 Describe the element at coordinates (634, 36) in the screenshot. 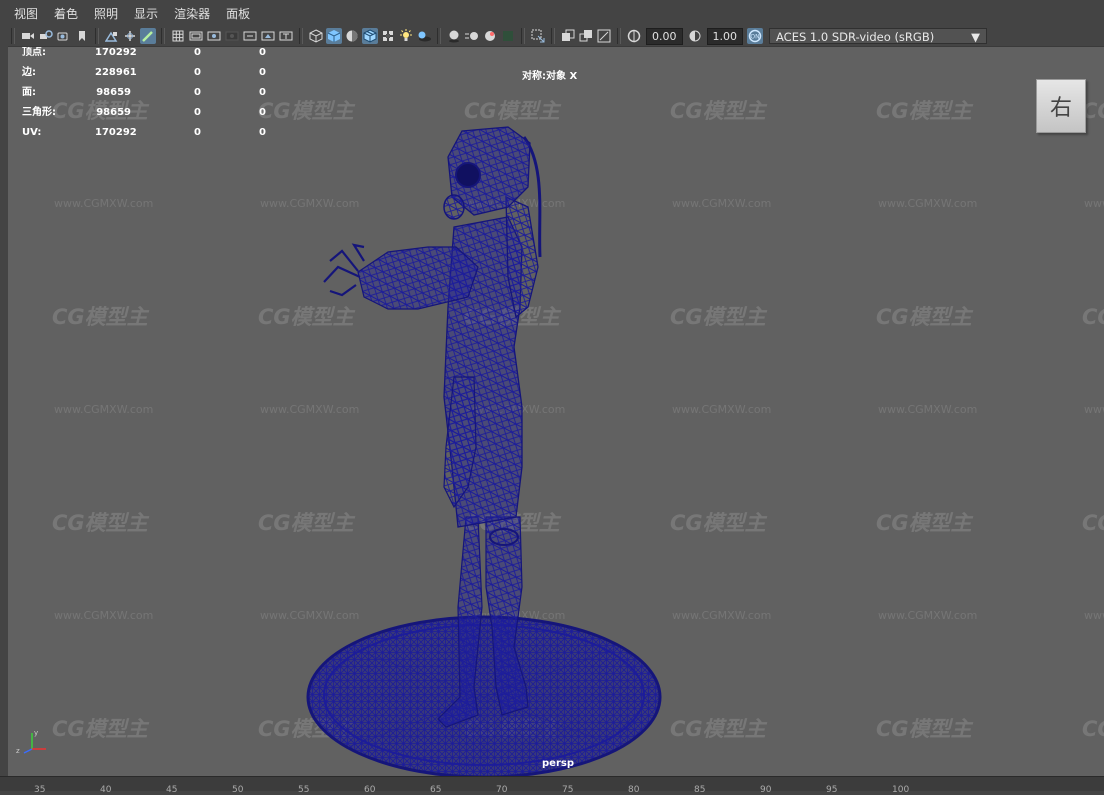

I see `exposure-icon` at that location.